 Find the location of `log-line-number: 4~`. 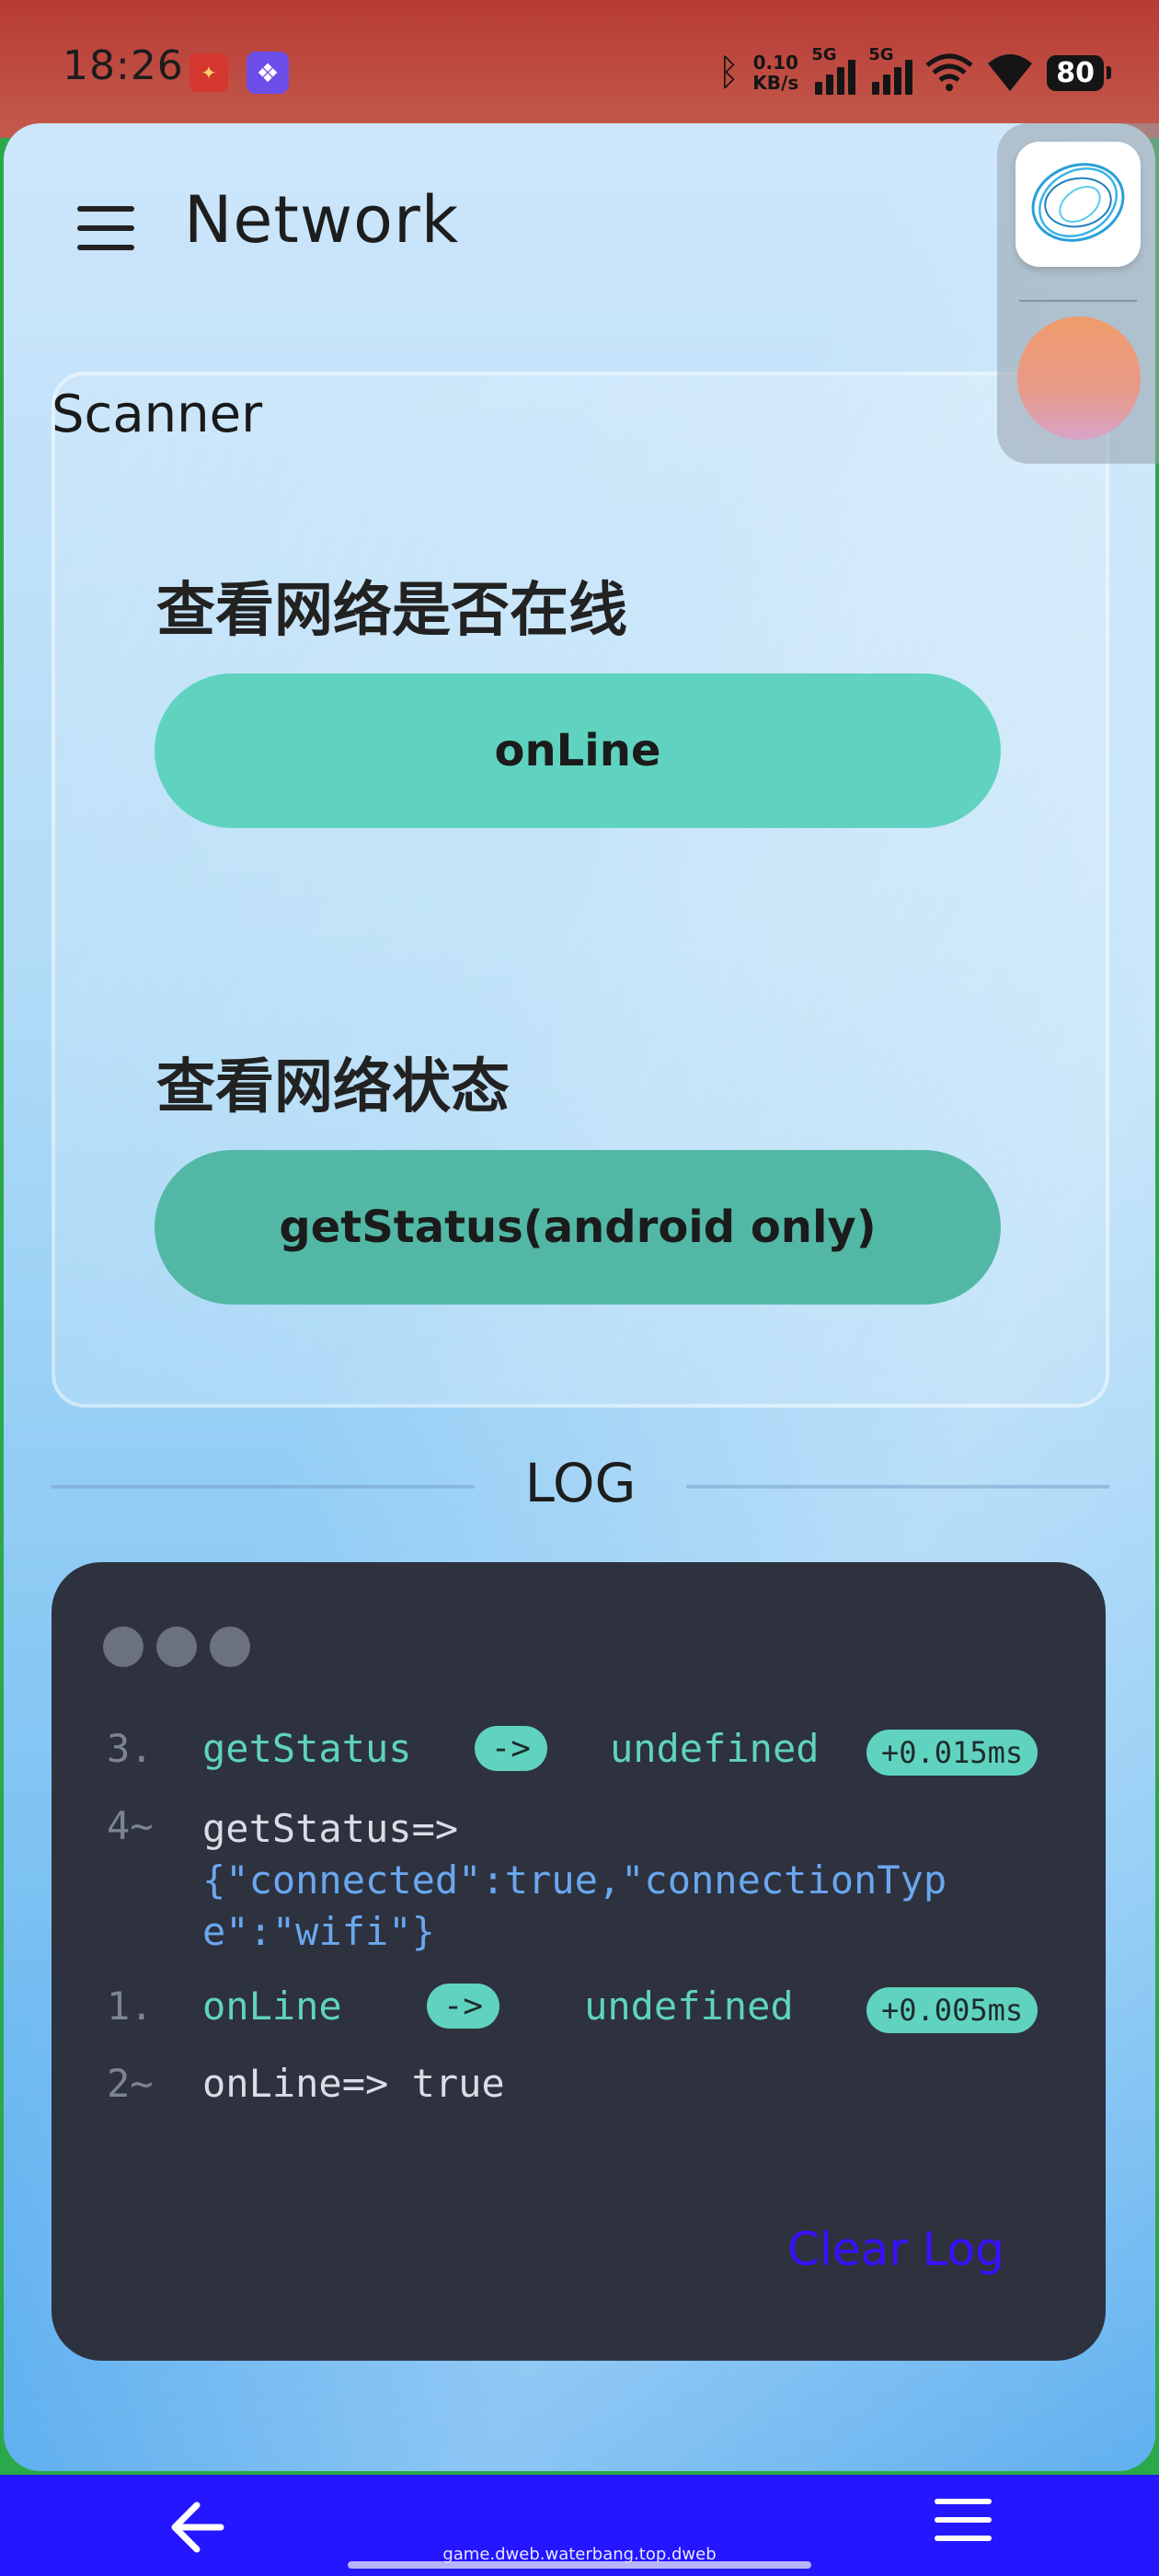

log-line-number: 4~ is located at coordinates (130, 1825).